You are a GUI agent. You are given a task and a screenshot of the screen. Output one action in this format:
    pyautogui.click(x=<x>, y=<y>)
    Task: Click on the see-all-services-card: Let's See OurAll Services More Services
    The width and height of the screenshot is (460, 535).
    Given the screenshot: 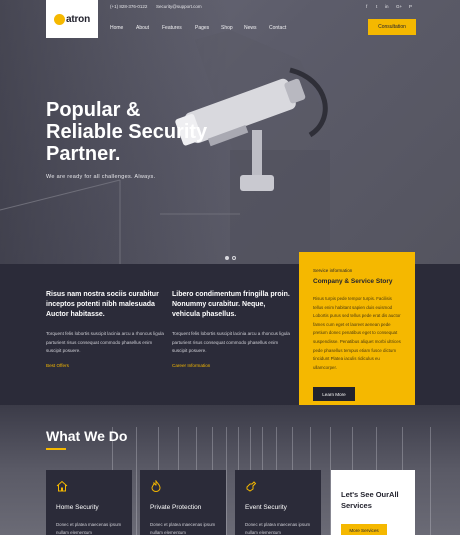 What is the action you would take?
    pyautogui.click(x=373, y=502)
    